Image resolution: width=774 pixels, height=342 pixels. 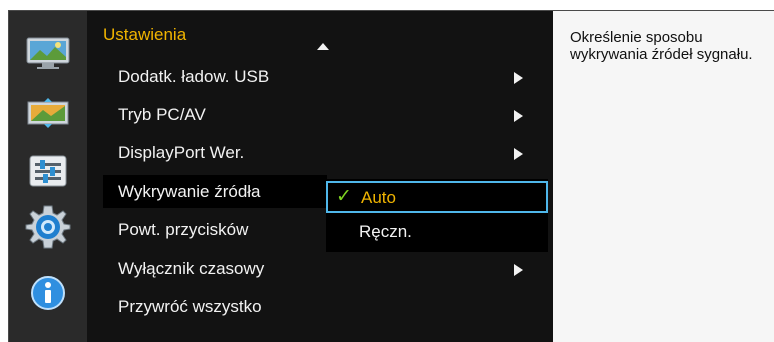 I want to click on option-label: Auto, so click(x=378, y=197).